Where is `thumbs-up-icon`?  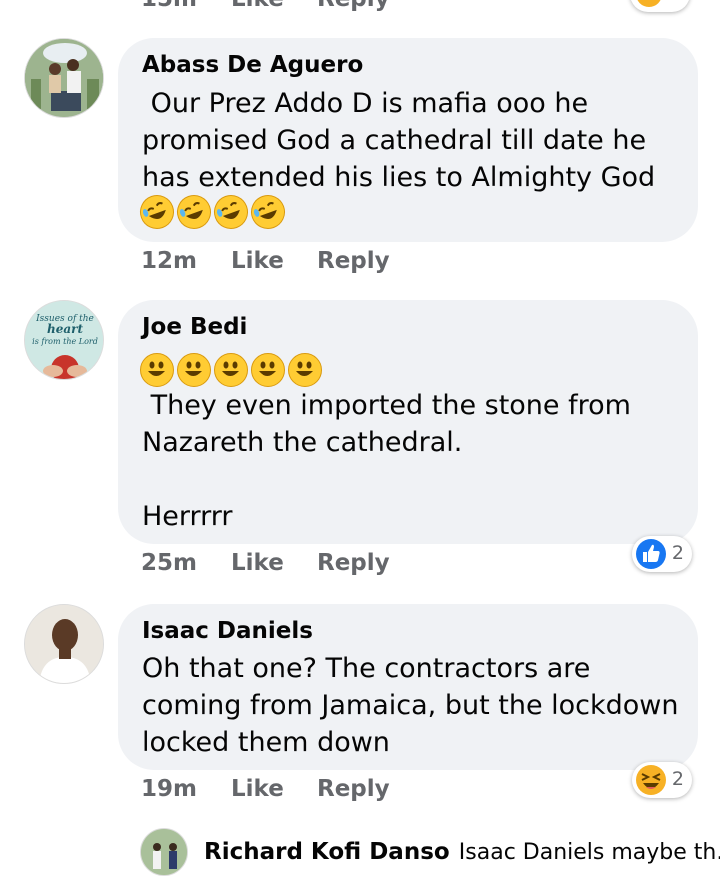 thumbs-up-icon is located at coordinates (651, 554).